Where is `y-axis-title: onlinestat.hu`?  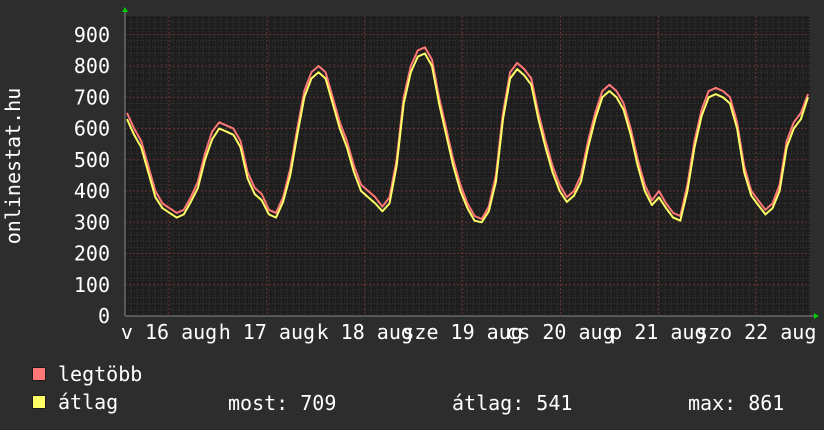 y-axis-title: onlinestat.hu is located at coordinates (13, 166).